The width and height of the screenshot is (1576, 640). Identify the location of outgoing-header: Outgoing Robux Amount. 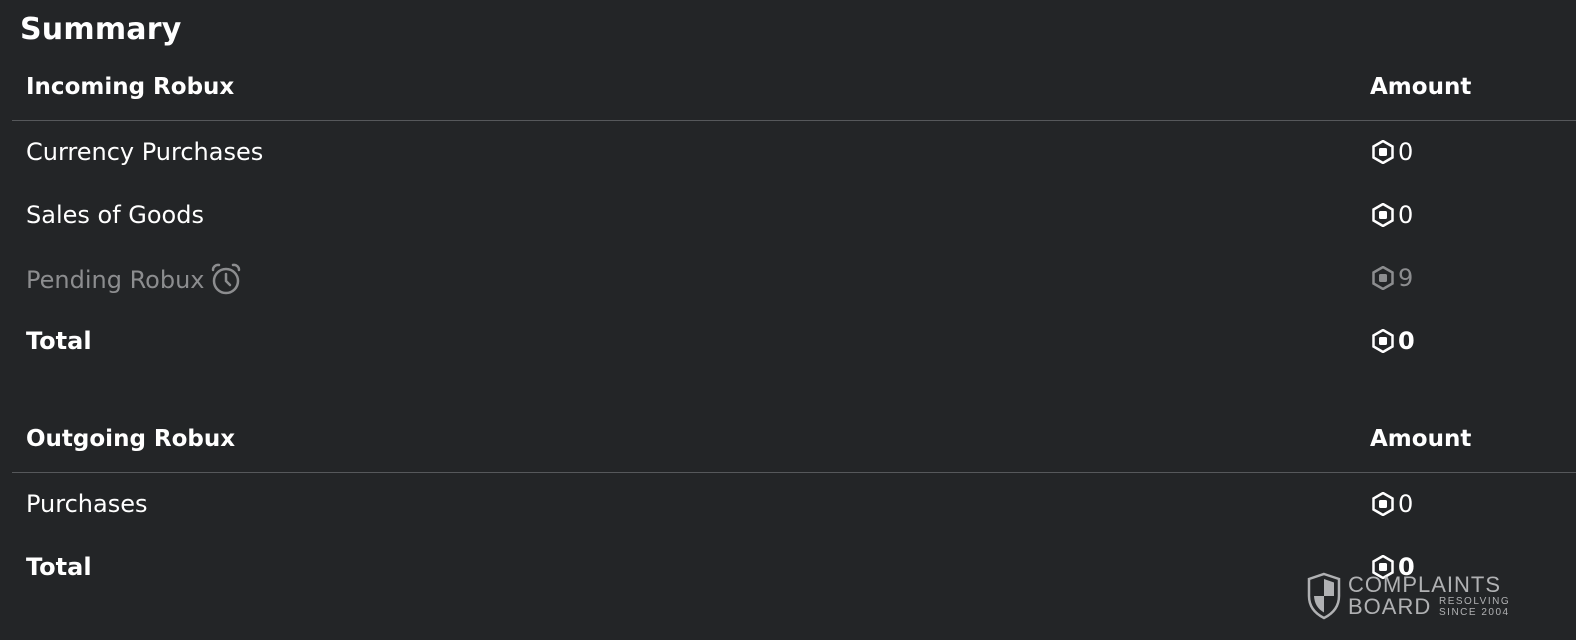
(794, 446).